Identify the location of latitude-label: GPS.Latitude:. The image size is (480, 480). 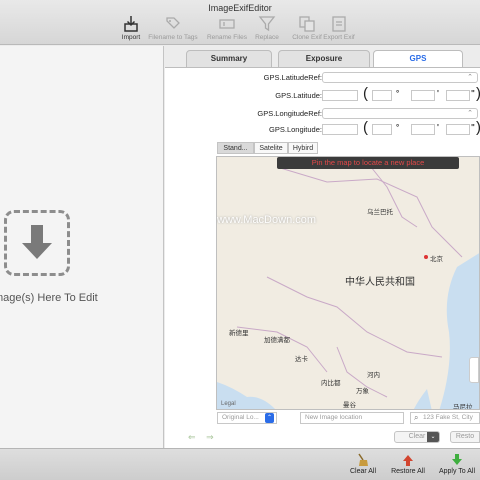
(298, 95).